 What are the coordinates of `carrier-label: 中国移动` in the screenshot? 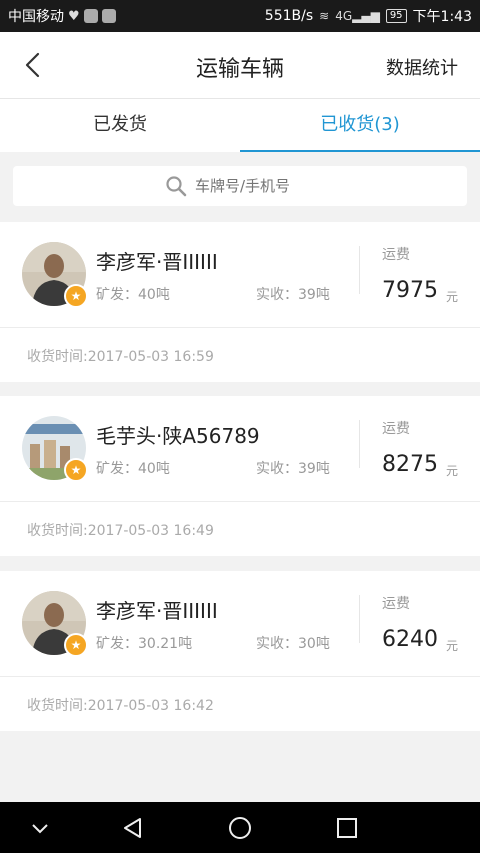 It's located at (36, 17).